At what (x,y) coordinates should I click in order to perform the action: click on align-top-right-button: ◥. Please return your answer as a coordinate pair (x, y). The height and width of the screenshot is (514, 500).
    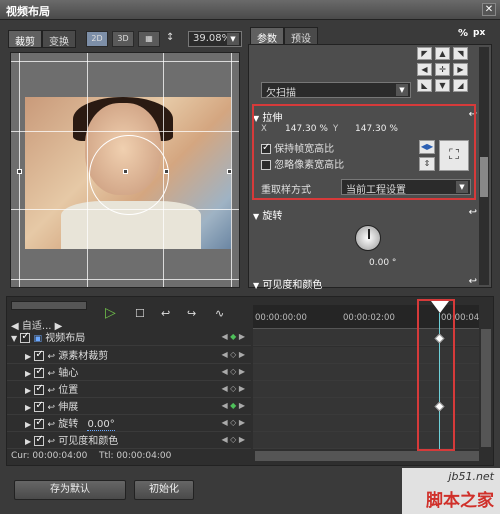
    Looking at the image, I should click on (460, 53).